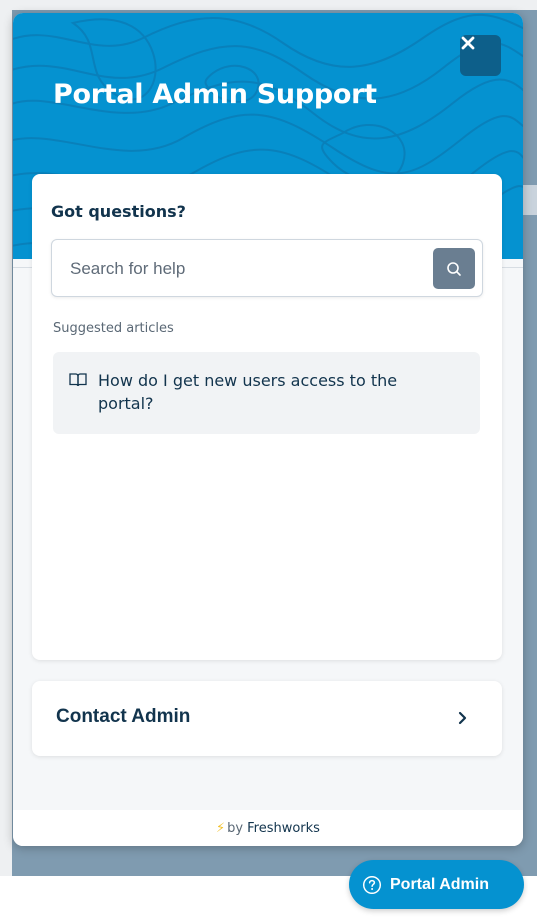  I want to click on close-icon, so click(468, 43).